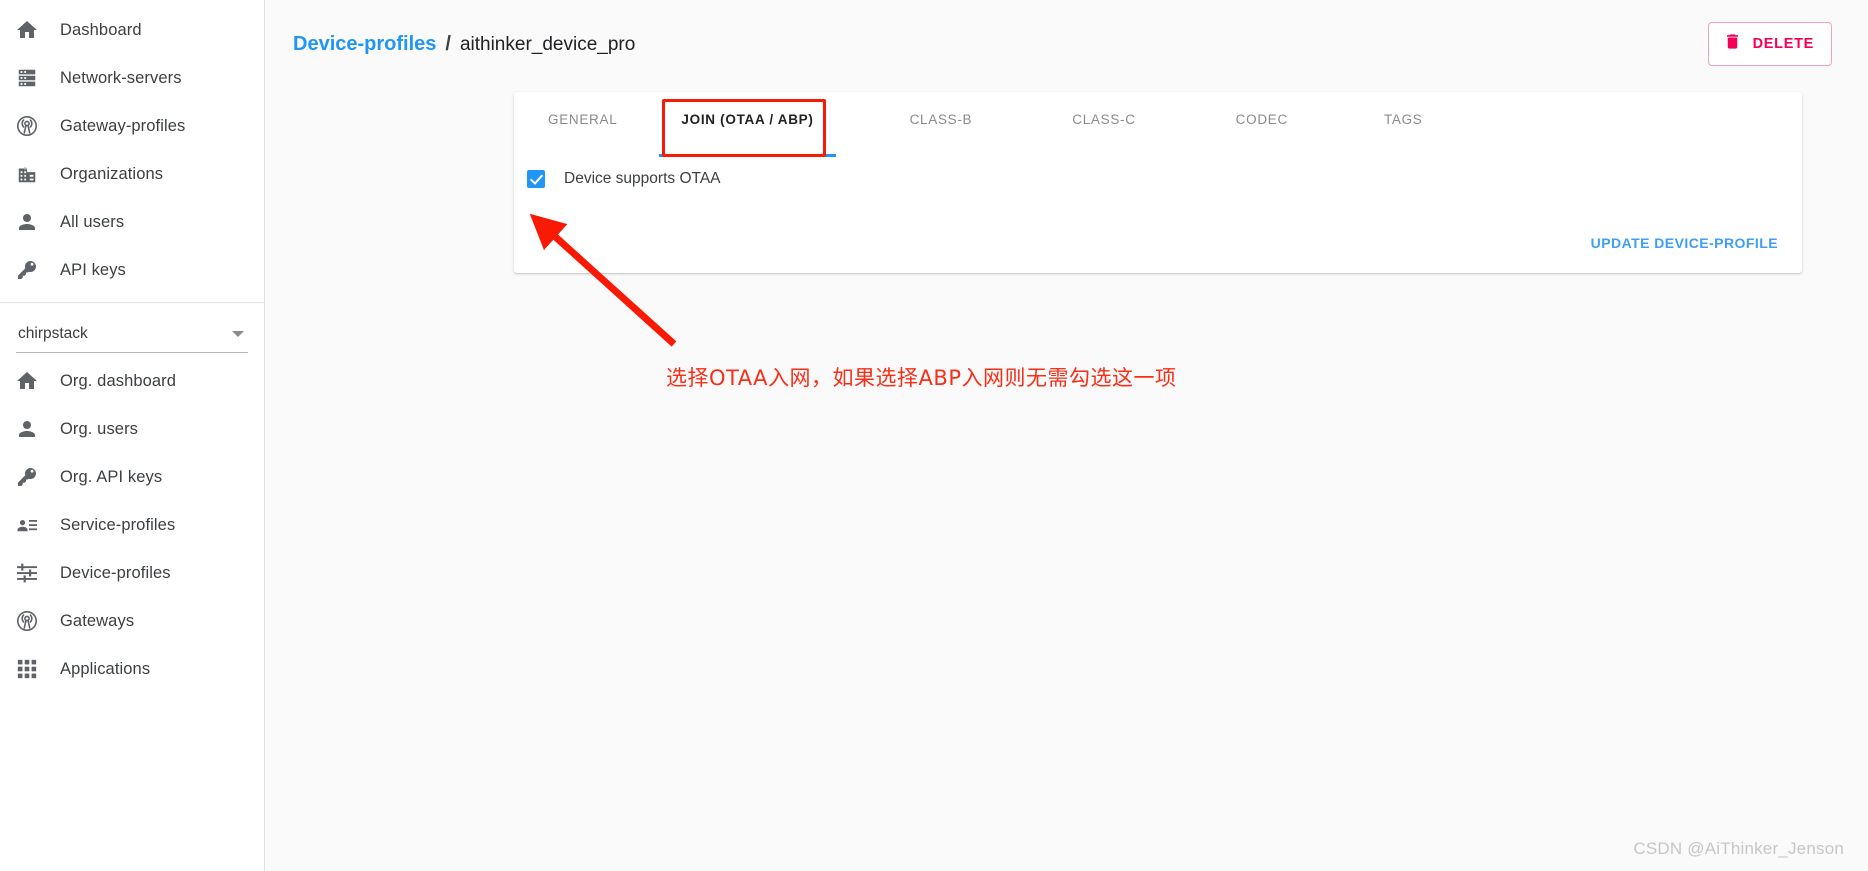  I want to click on delete-button-label: DELETE, so click(1783, 44).